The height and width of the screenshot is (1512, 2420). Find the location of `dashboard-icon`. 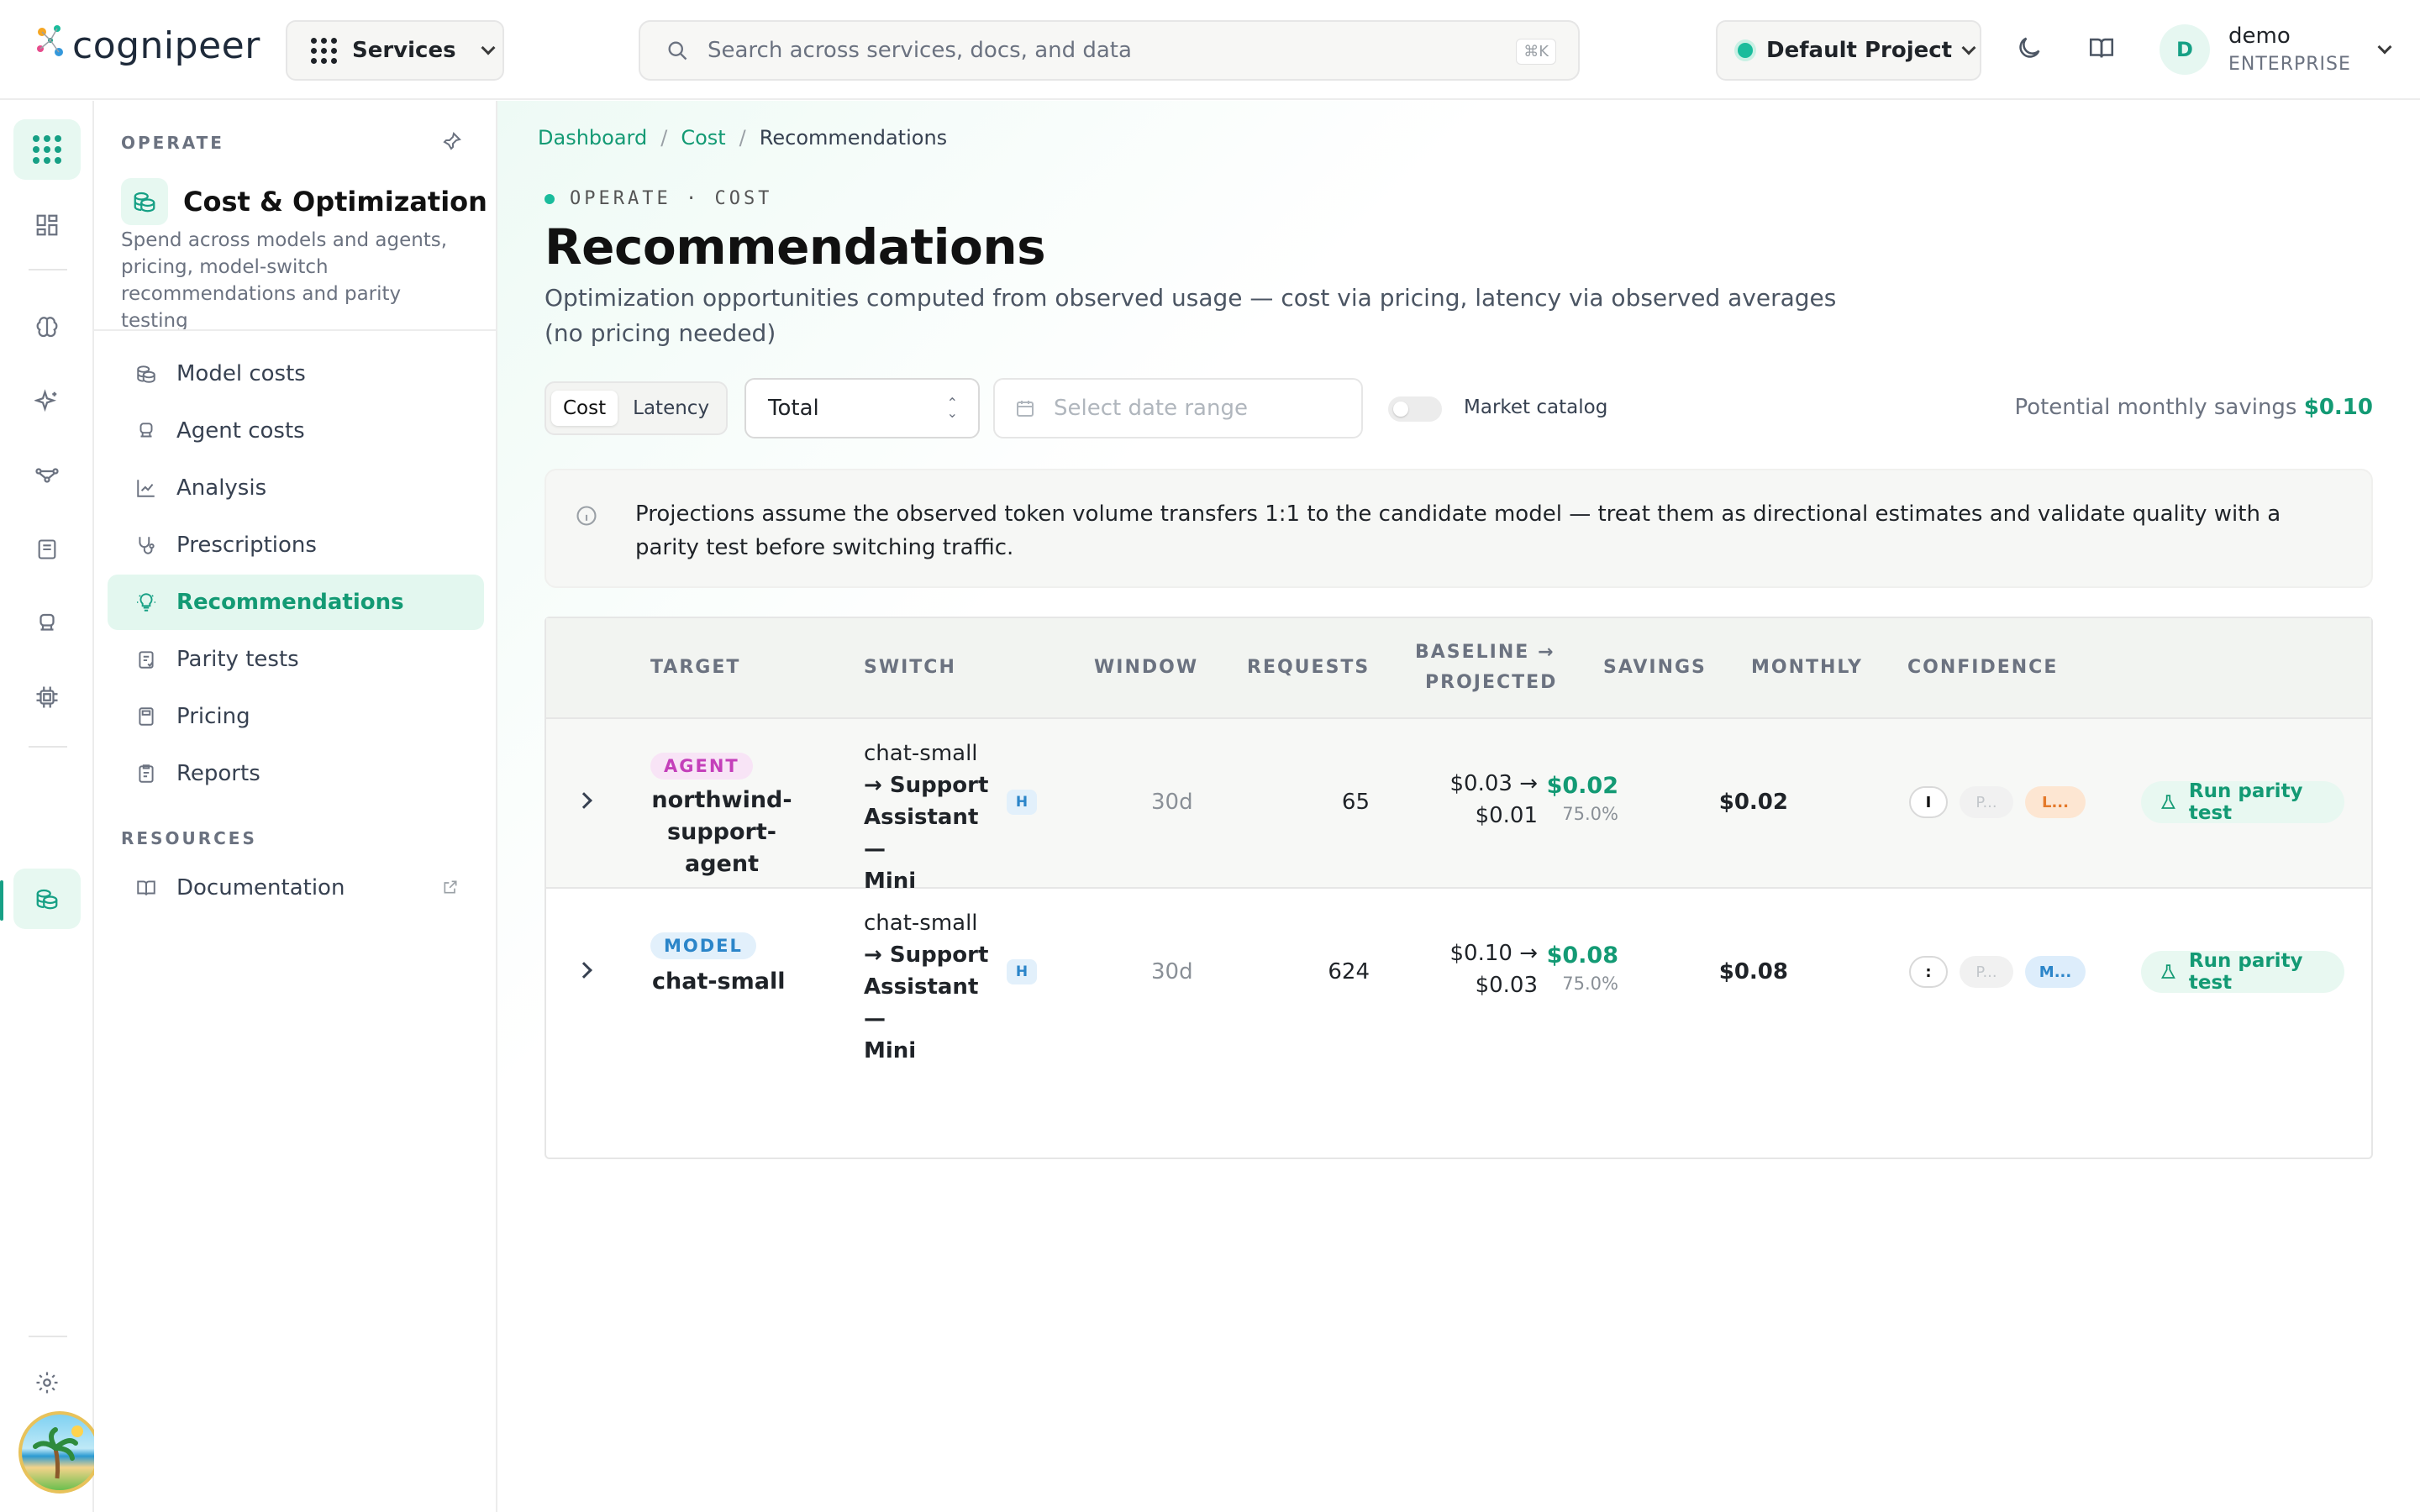

dashboard-icon is located at coordinates (47, 225).